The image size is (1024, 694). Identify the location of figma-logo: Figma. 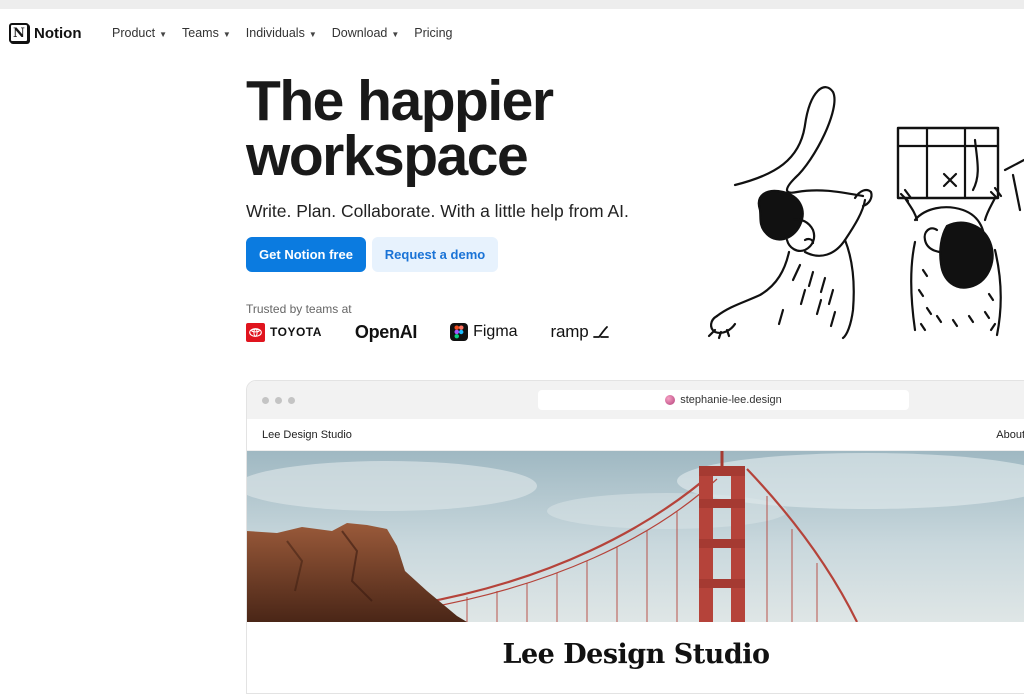
(484, 332).